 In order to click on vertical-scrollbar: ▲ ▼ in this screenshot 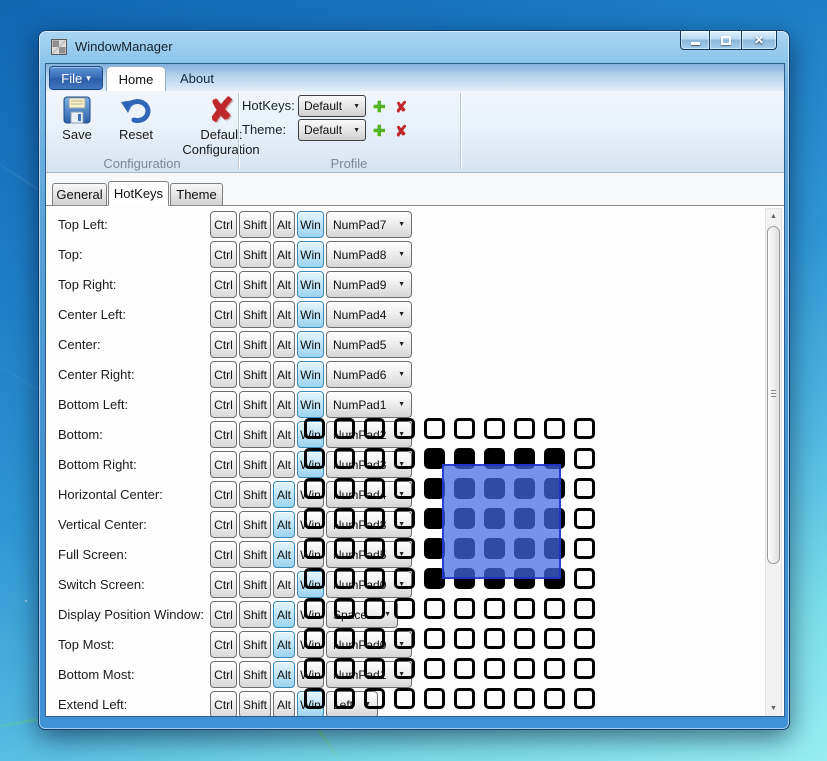, I will do `click(773, 462)`.